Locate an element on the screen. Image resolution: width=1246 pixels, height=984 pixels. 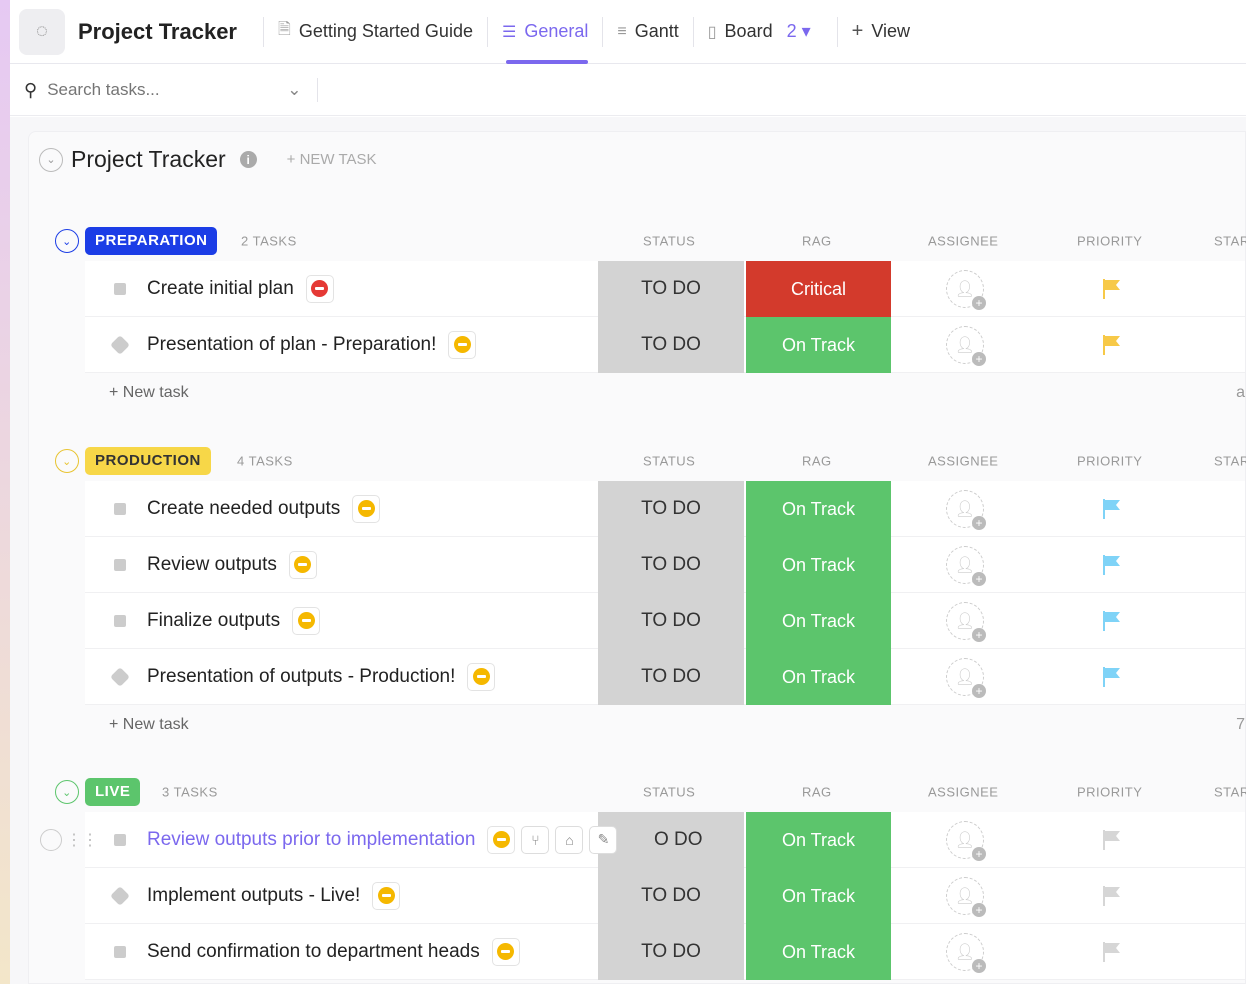
info-icon: i is located at coordinates (248, 159).